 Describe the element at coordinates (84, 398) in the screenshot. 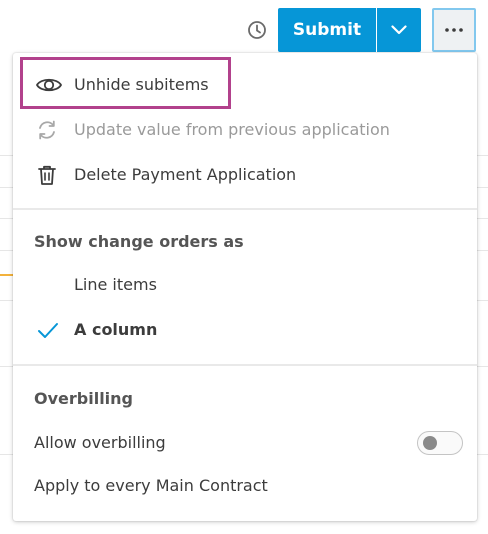

I see `overbilling-section-title: Overbilling` at that location.